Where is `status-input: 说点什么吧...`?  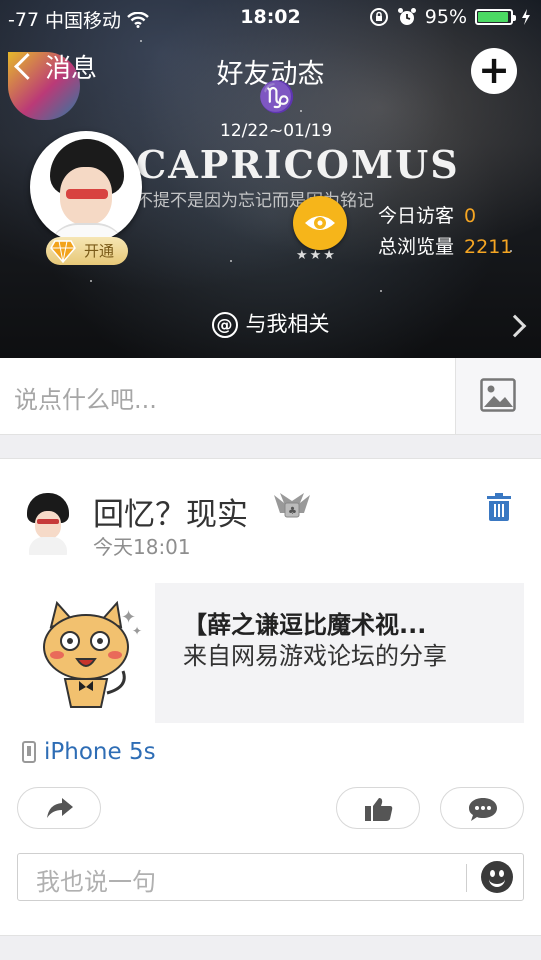 status-input: 说点什么吧... is located at coordinates (85, 397).